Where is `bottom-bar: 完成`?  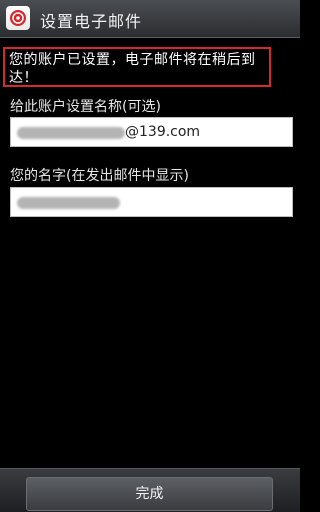 bottom-bar: 完成 is located at coordinates (150, 490).